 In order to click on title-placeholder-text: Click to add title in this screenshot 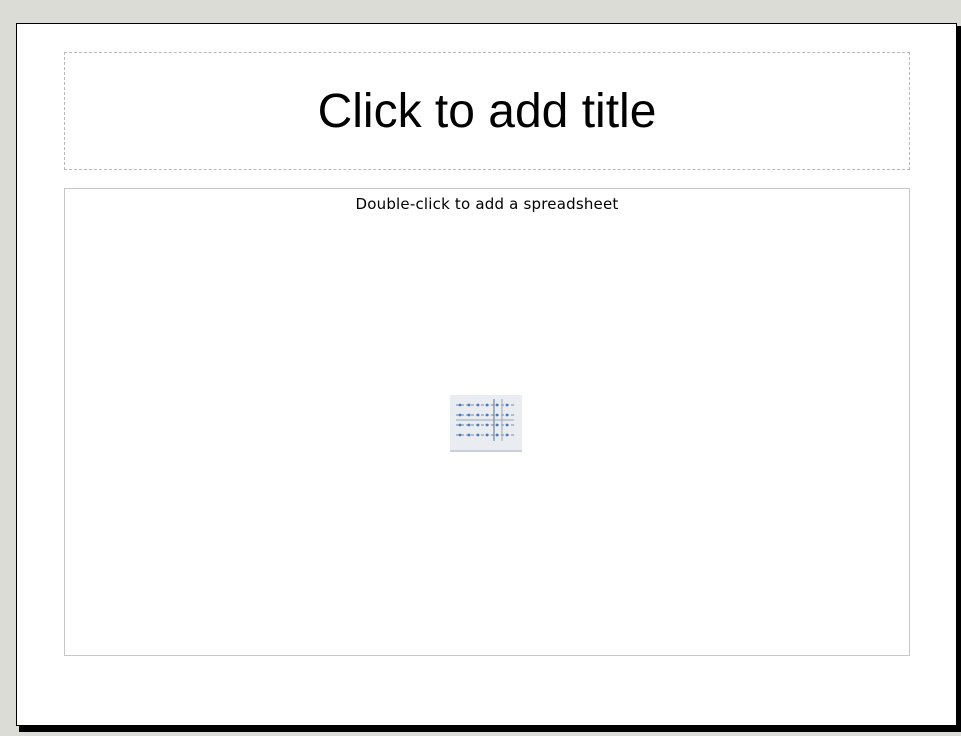, I will do `click(487, 111)`.